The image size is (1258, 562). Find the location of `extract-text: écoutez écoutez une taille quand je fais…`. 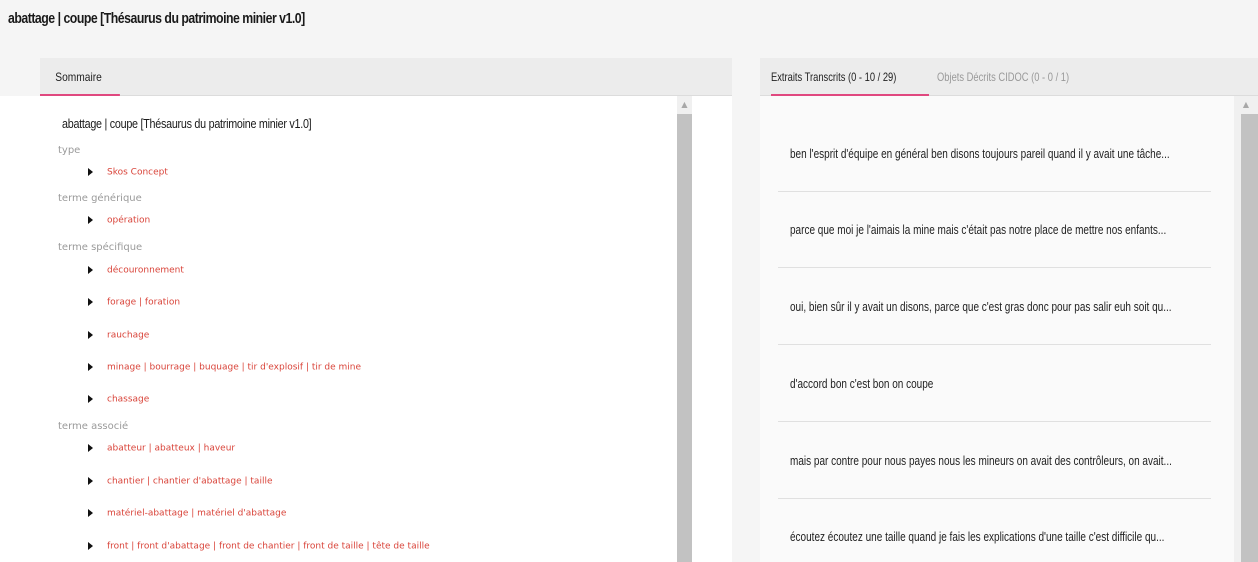

extract-text: écoutez écoutez une taille quand je fais… is located at coordinates (977, 537).